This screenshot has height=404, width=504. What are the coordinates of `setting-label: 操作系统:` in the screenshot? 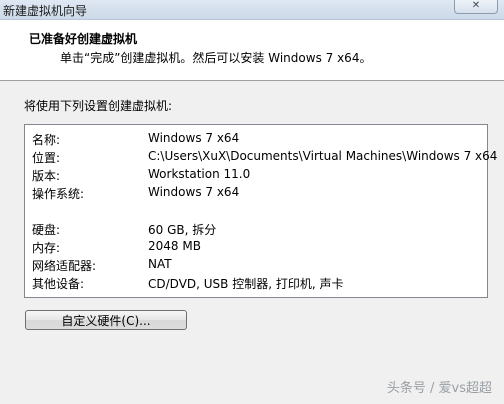 It's located at (58, 194).